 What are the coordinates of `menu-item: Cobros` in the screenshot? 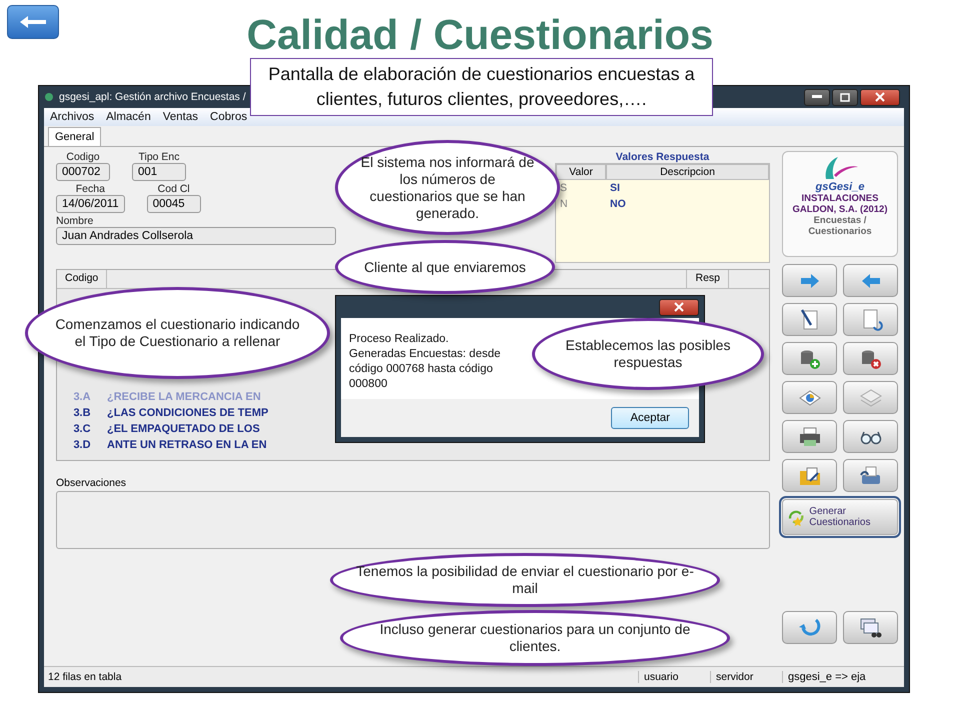 It's located at (229, 117).